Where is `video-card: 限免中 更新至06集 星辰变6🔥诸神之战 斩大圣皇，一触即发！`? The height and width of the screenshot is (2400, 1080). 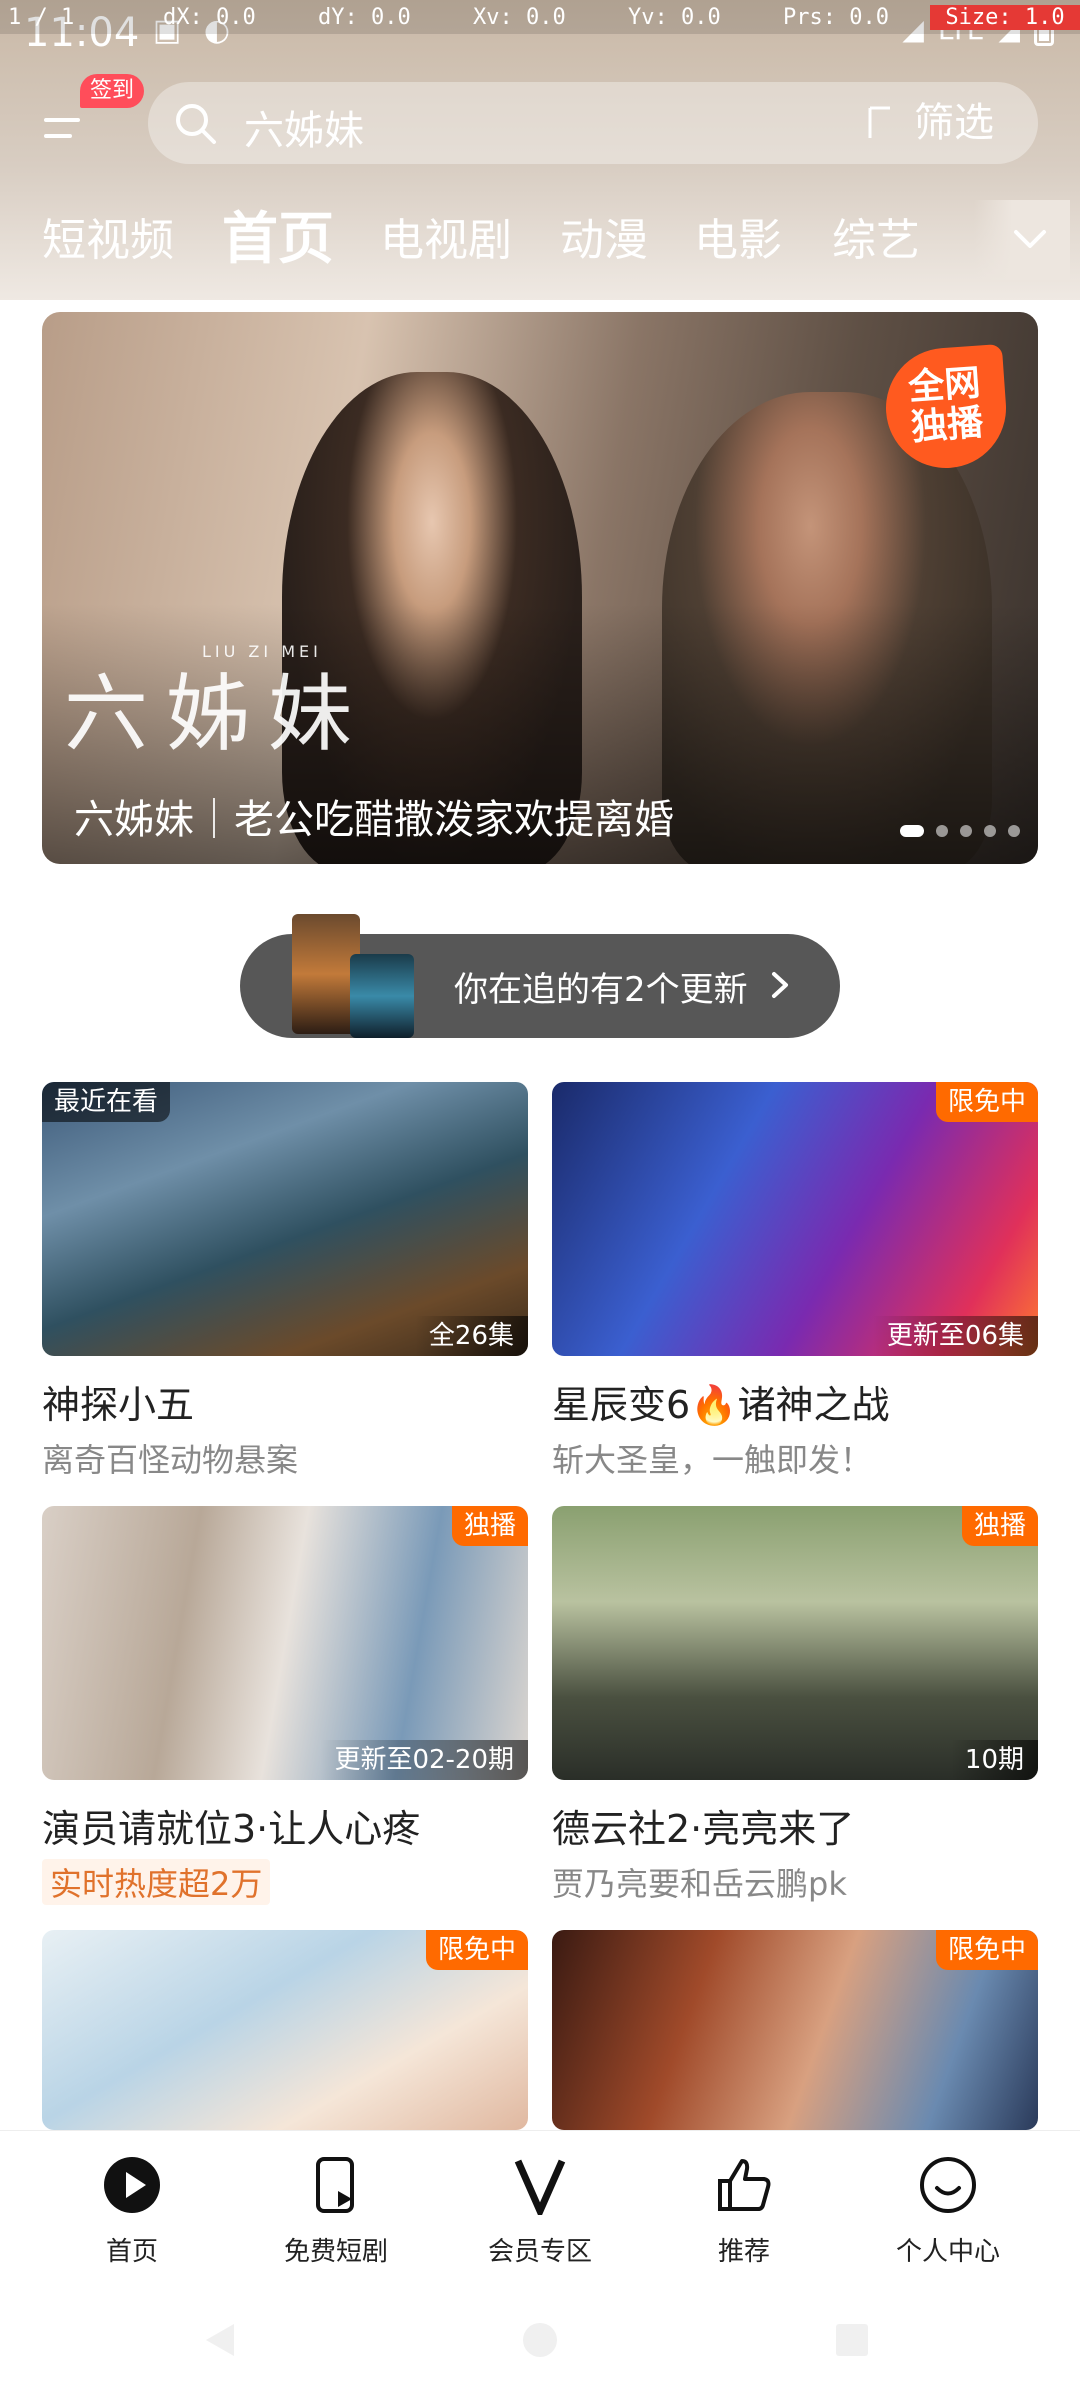
video-card: 限免中 更新至06集 星辰变6🔥诸神之战 斩大圣皇，一触即发！ is located at coordinates (795, 1281).